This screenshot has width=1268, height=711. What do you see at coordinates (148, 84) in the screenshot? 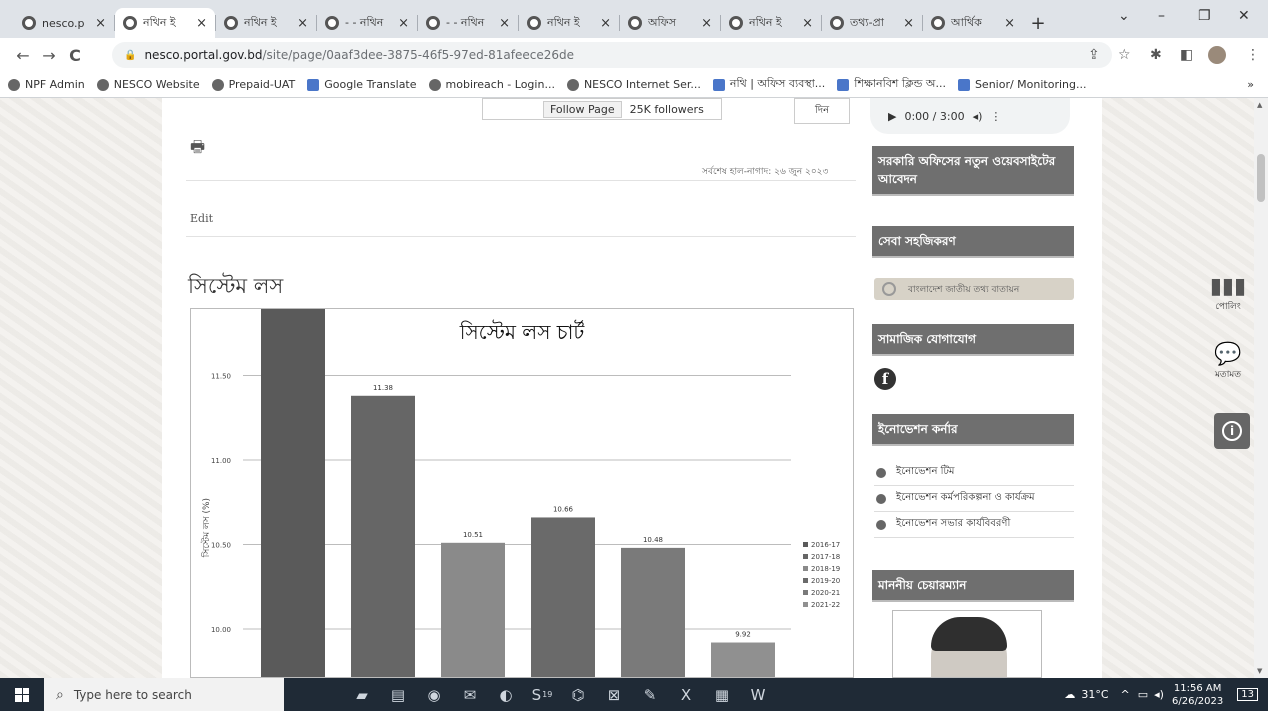
I see `bookmark-item: NESCO Website` at bounding box center [148, 84].